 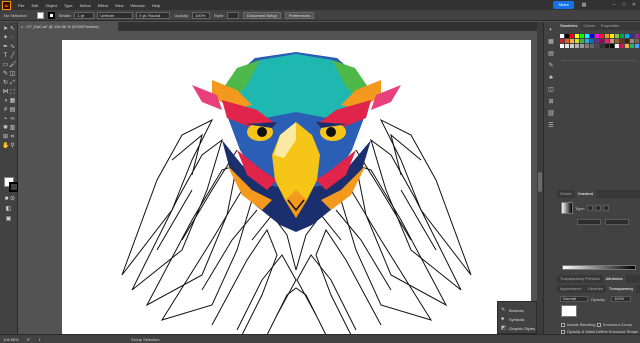 What do you see at coordinates (85, 5) in the screenshot?
I see `menu-select: Select` at bounding box center [85, 5].